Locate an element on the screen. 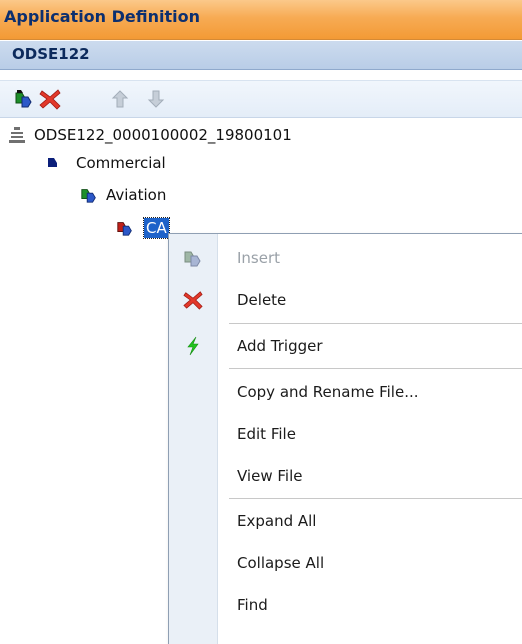 The width and height of the screenshot is (522, 644). menu-item-add-trigger: Add Trigger is located at coordinates (345, 346).